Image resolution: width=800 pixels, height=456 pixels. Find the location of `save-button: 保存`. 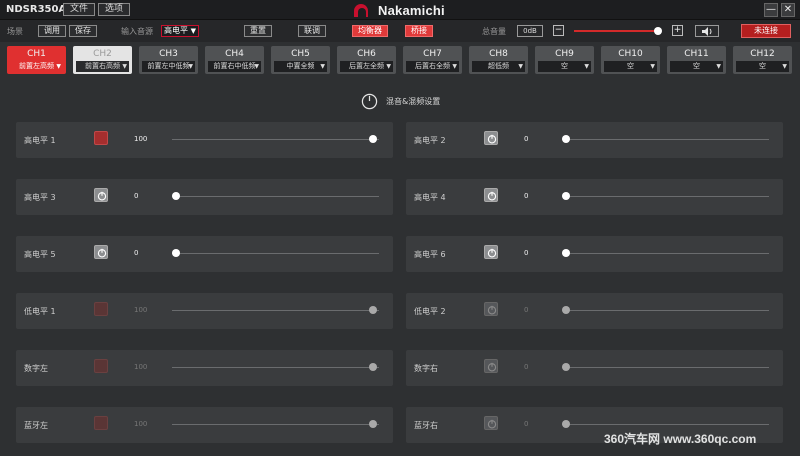

save-button: 保存 is located at coordinates (83, 31).